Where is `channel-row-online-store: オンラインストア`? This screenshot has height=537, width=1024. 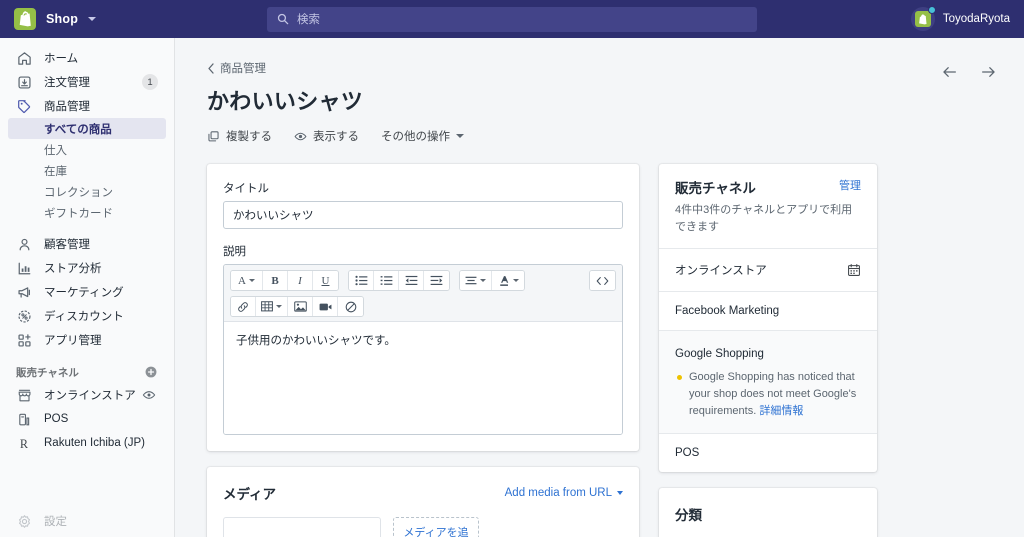 channel-row-online-store: オンラインストア is located at coordinates (768, 270).